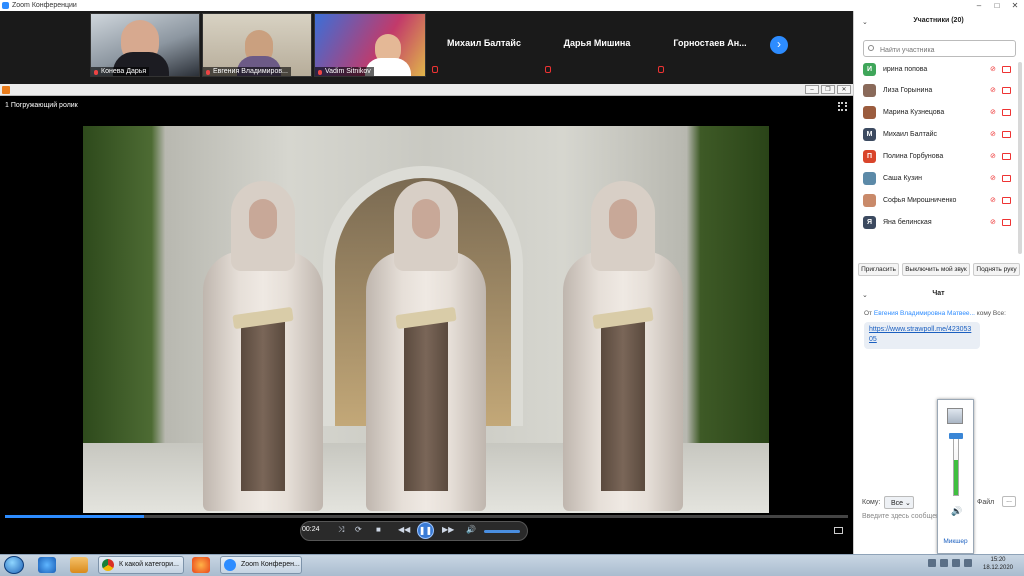 Image resolution: width=1024 pixels, height=576 pixels. I want to click on participant-name: Марина Кузнецова, so click(914, 112).